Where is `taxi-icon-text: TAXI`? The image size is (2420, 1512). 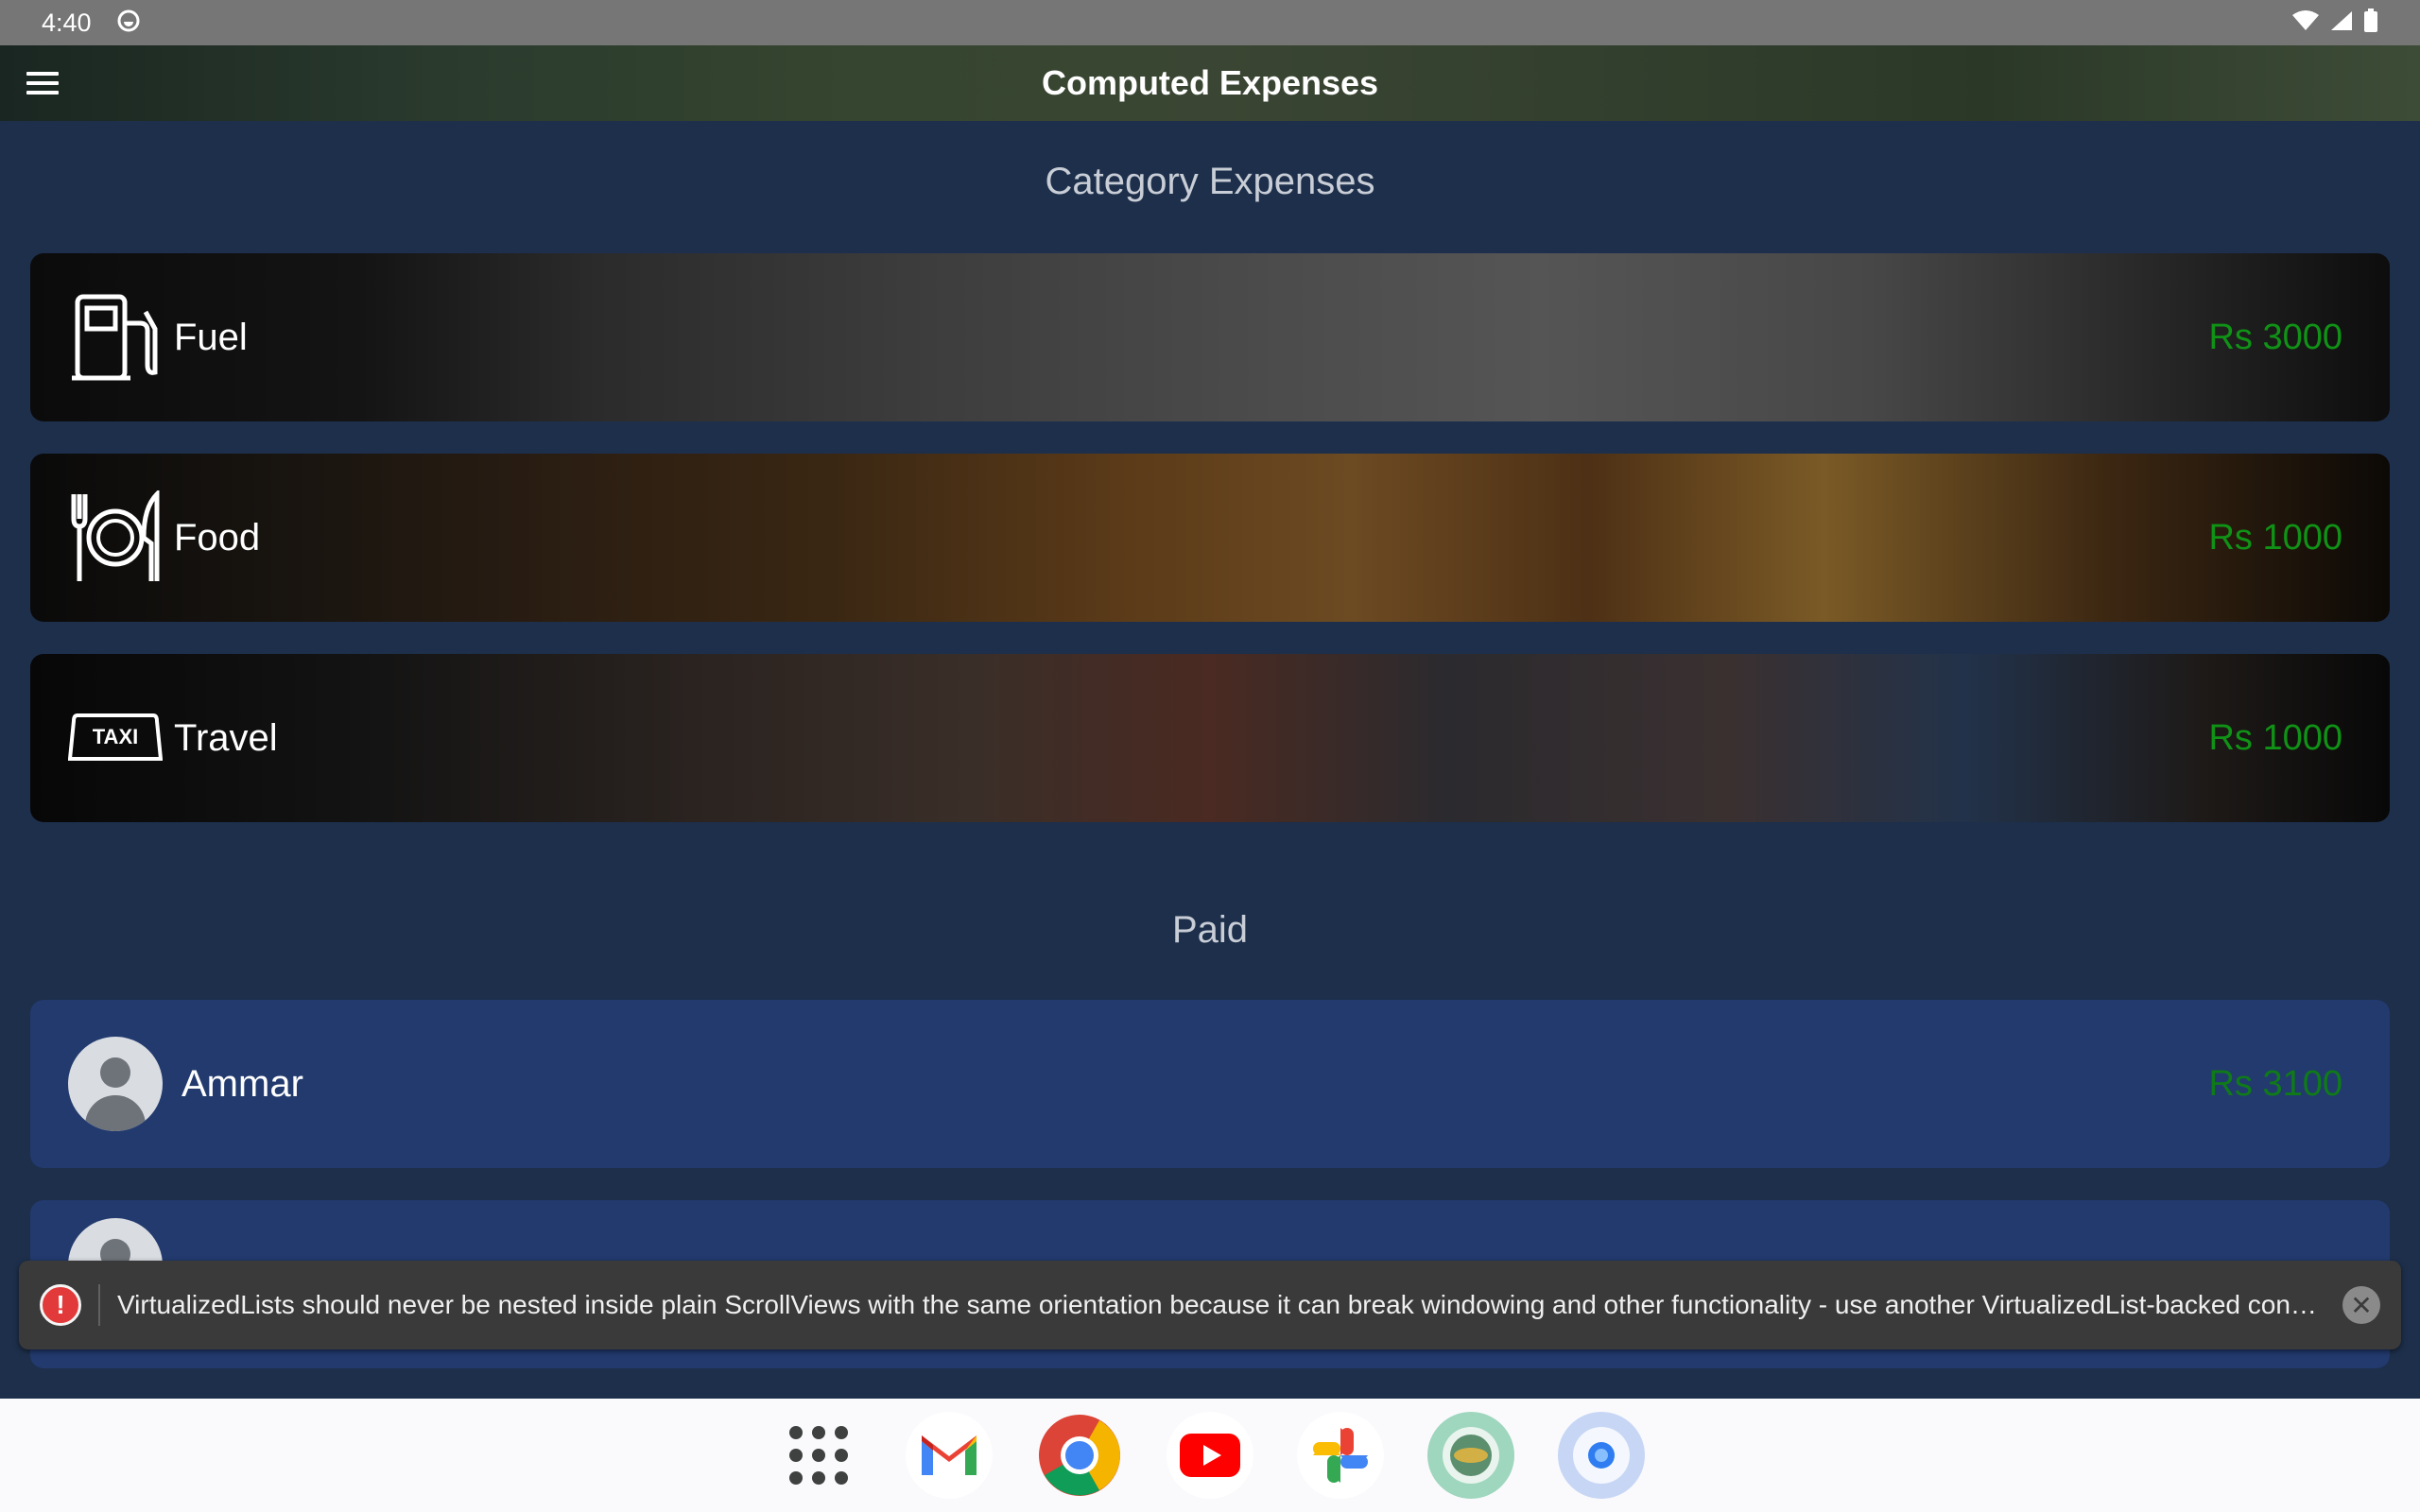
taxi-icon-text: TAXI is located at coordinates (115, 736).